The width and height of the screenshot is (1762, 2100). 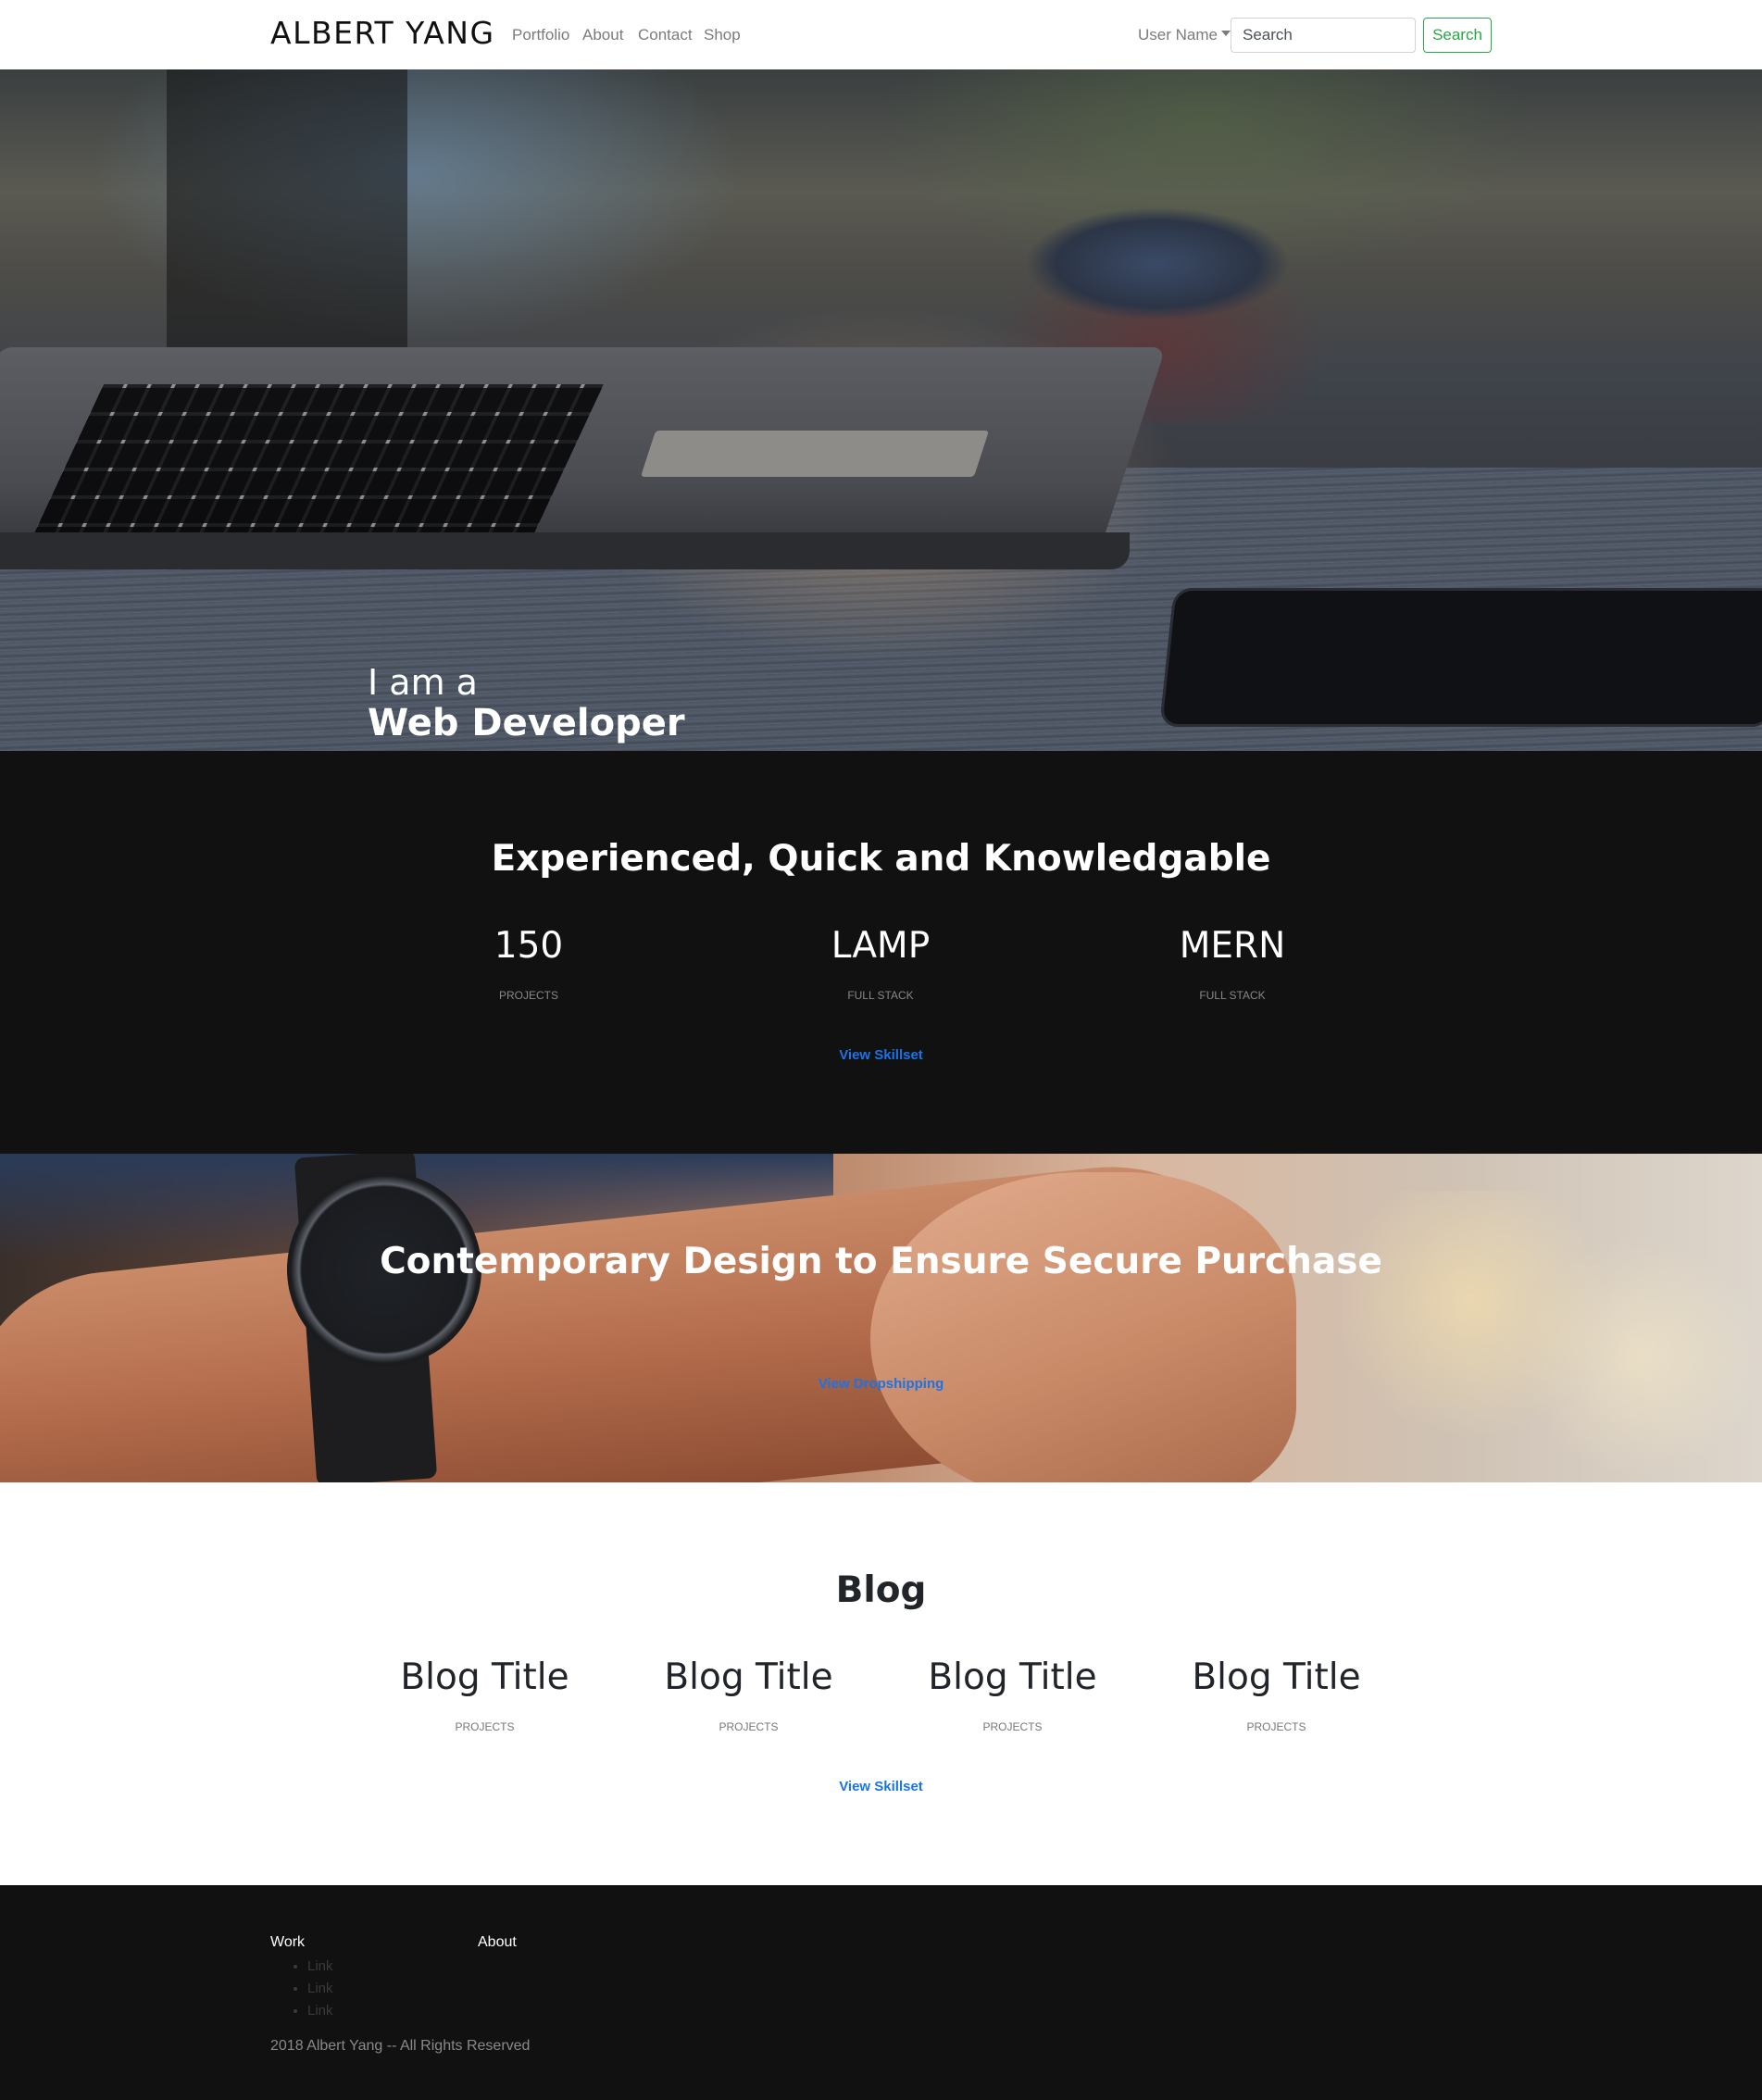 What do you see at coordinates (1552, 1330) in the screenshot?
I see `bokeh-lights-image` at bounding box center [1552, 1330].